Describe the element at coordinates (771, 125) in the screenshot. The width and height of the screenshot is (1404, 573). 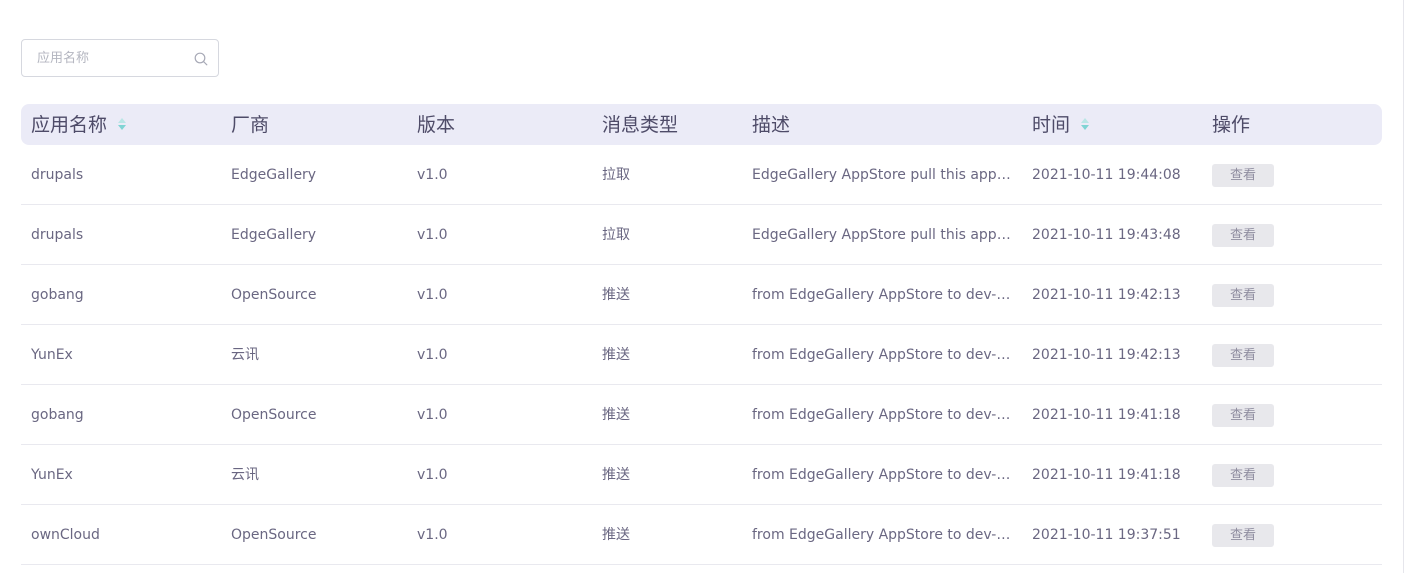
I see `column-header-description: 描述` at that location.